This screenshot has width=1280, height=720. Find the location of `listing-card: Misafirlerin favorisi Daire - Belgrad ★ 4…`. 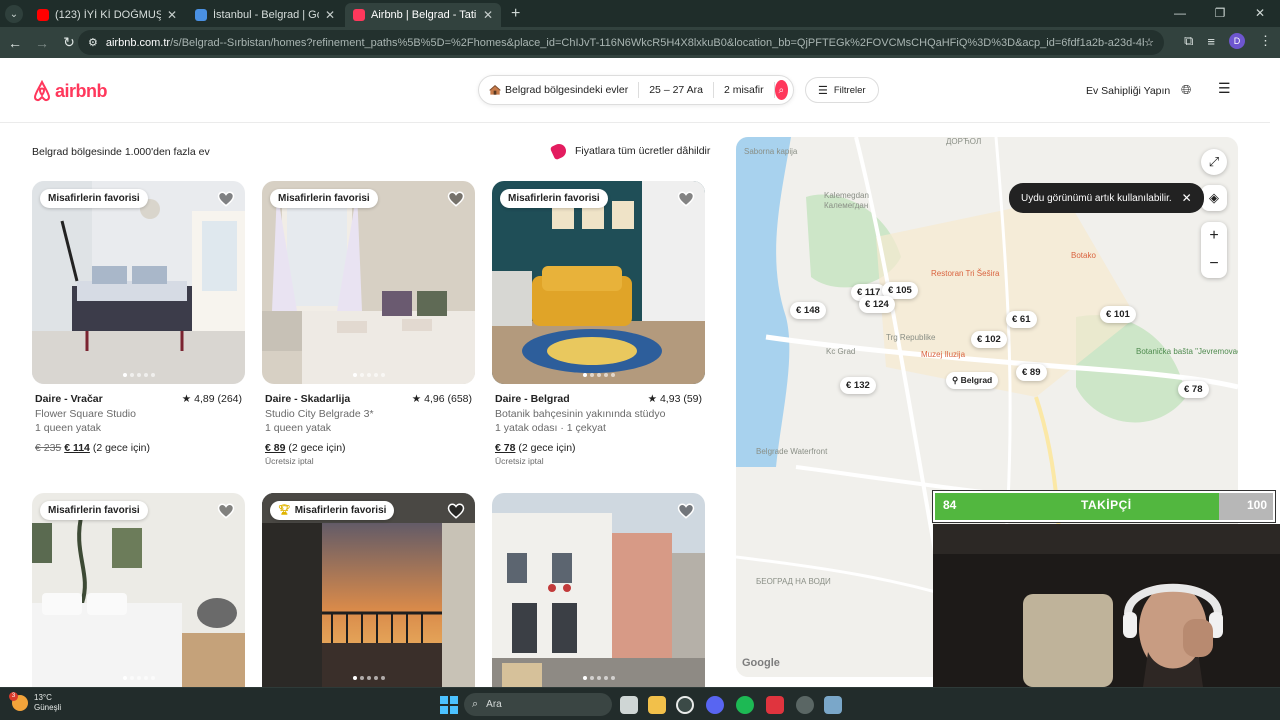

listing-card: Misafirlerin favorisi Daire - Belgrad ★ 4… is located at coordinates (598, 324).